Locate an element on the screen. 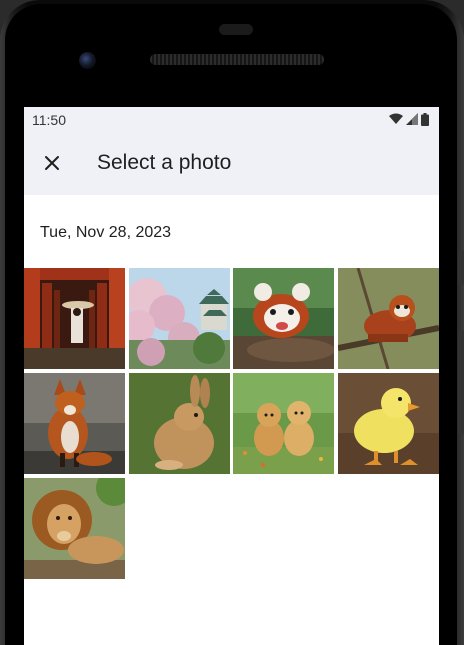 This screenshot has height=645, width=464. battery-icon is located at coordinates (425, 119).